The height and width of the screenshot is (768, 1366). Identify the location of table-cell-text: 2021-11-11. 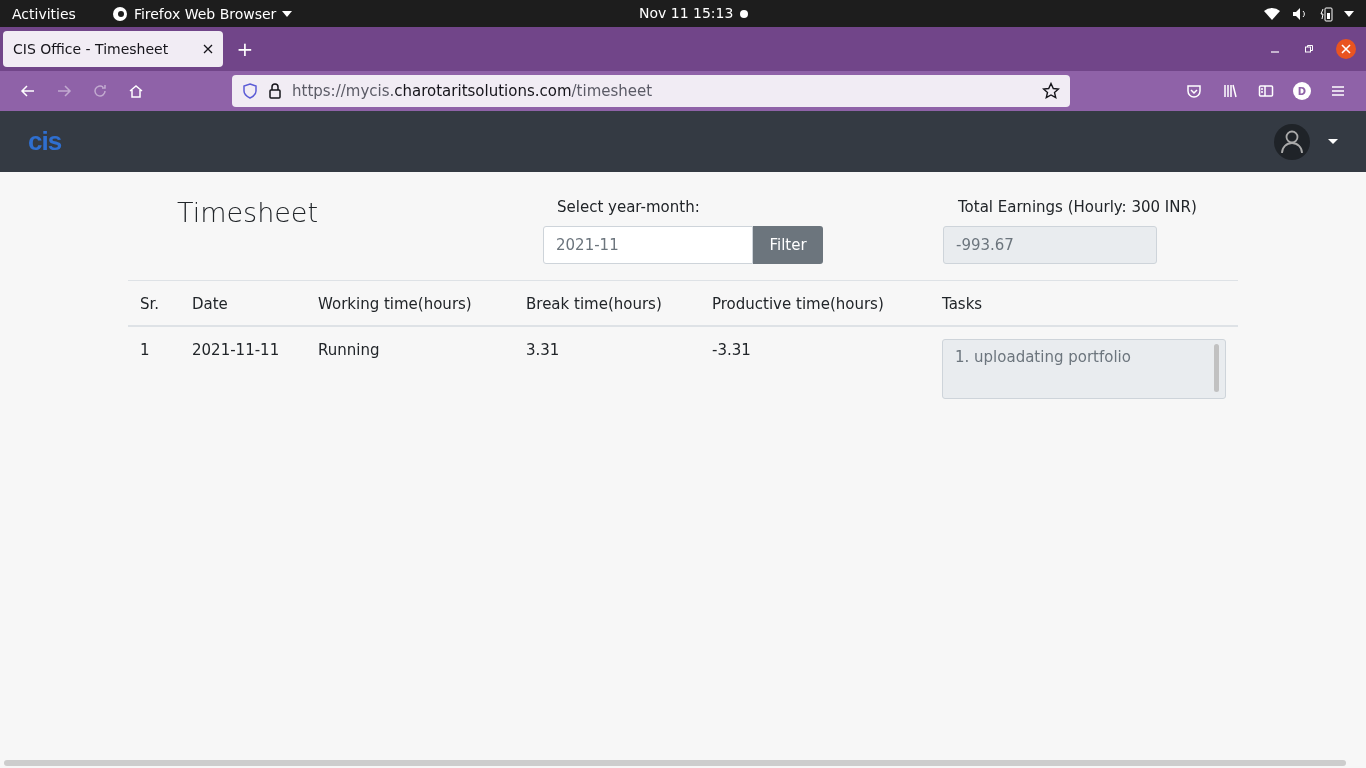
(236, 350).